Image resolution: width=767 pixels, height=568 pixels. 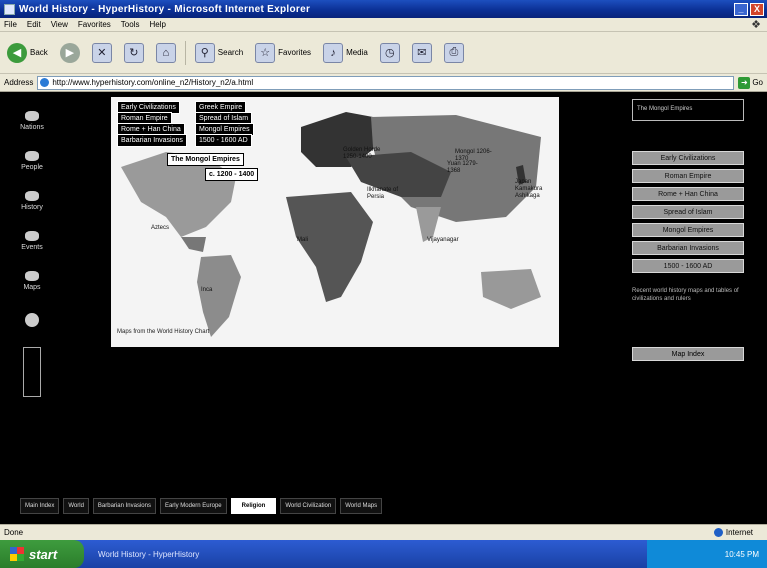 I want to click on star-icon: ☆, so click(x=265, y=52).